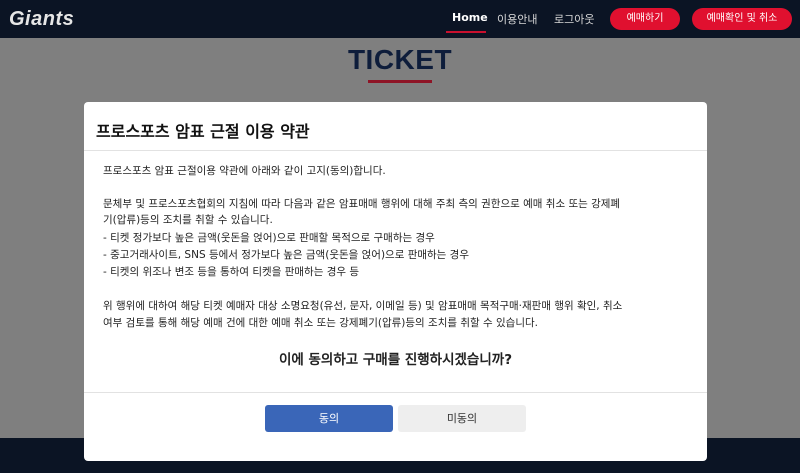  Describe the element at coordinates (645, 19) in the screenshot. I see `book-ticket-button: 예매하기` at that location.